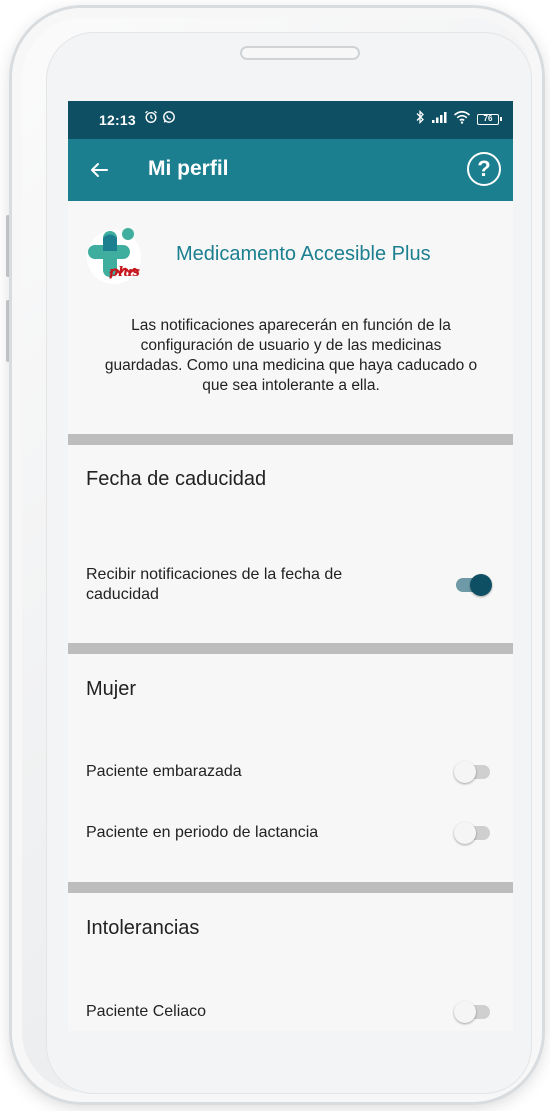  Describe the element at coordinates (420, 119) in the screenshot. I see `bluetooth-icon` at that location.